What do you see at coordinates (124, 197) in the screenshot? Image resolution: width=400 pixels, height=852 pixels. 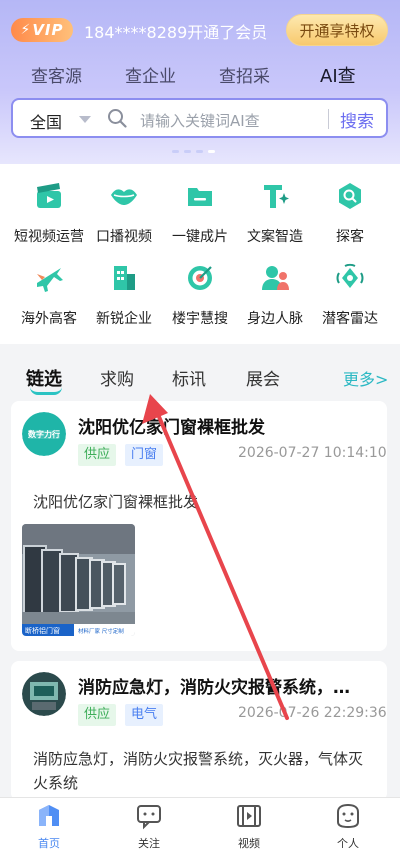 I see `lips-icon` at bounding box center [124, 197].